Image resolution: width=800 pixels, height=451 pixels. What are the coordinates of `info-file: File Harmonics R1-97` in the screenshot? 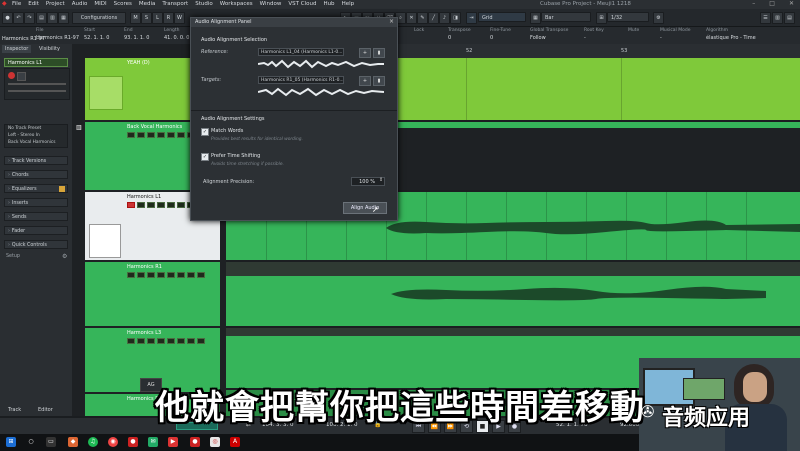 It's located at (57, 34).